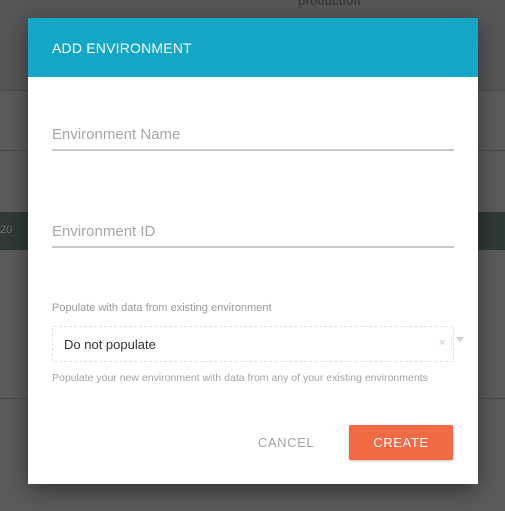 This screenshot has height=511, width=505. I want to click on select-separator, so click(451, 342).